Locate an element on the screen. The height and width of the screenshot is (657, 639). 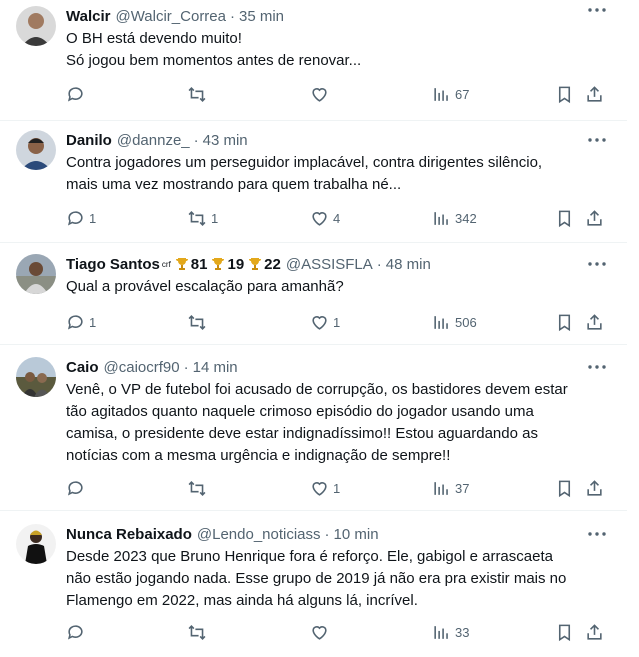
author-handle: @caiocrf90 is located at coordinates (142, 367).